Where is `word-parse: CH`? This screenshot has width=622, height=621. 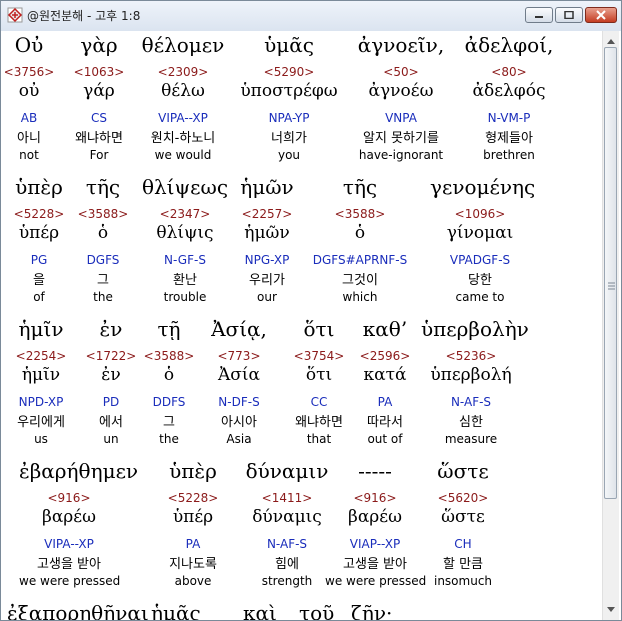
word-parse: CH is located at coordinates (463, 544).